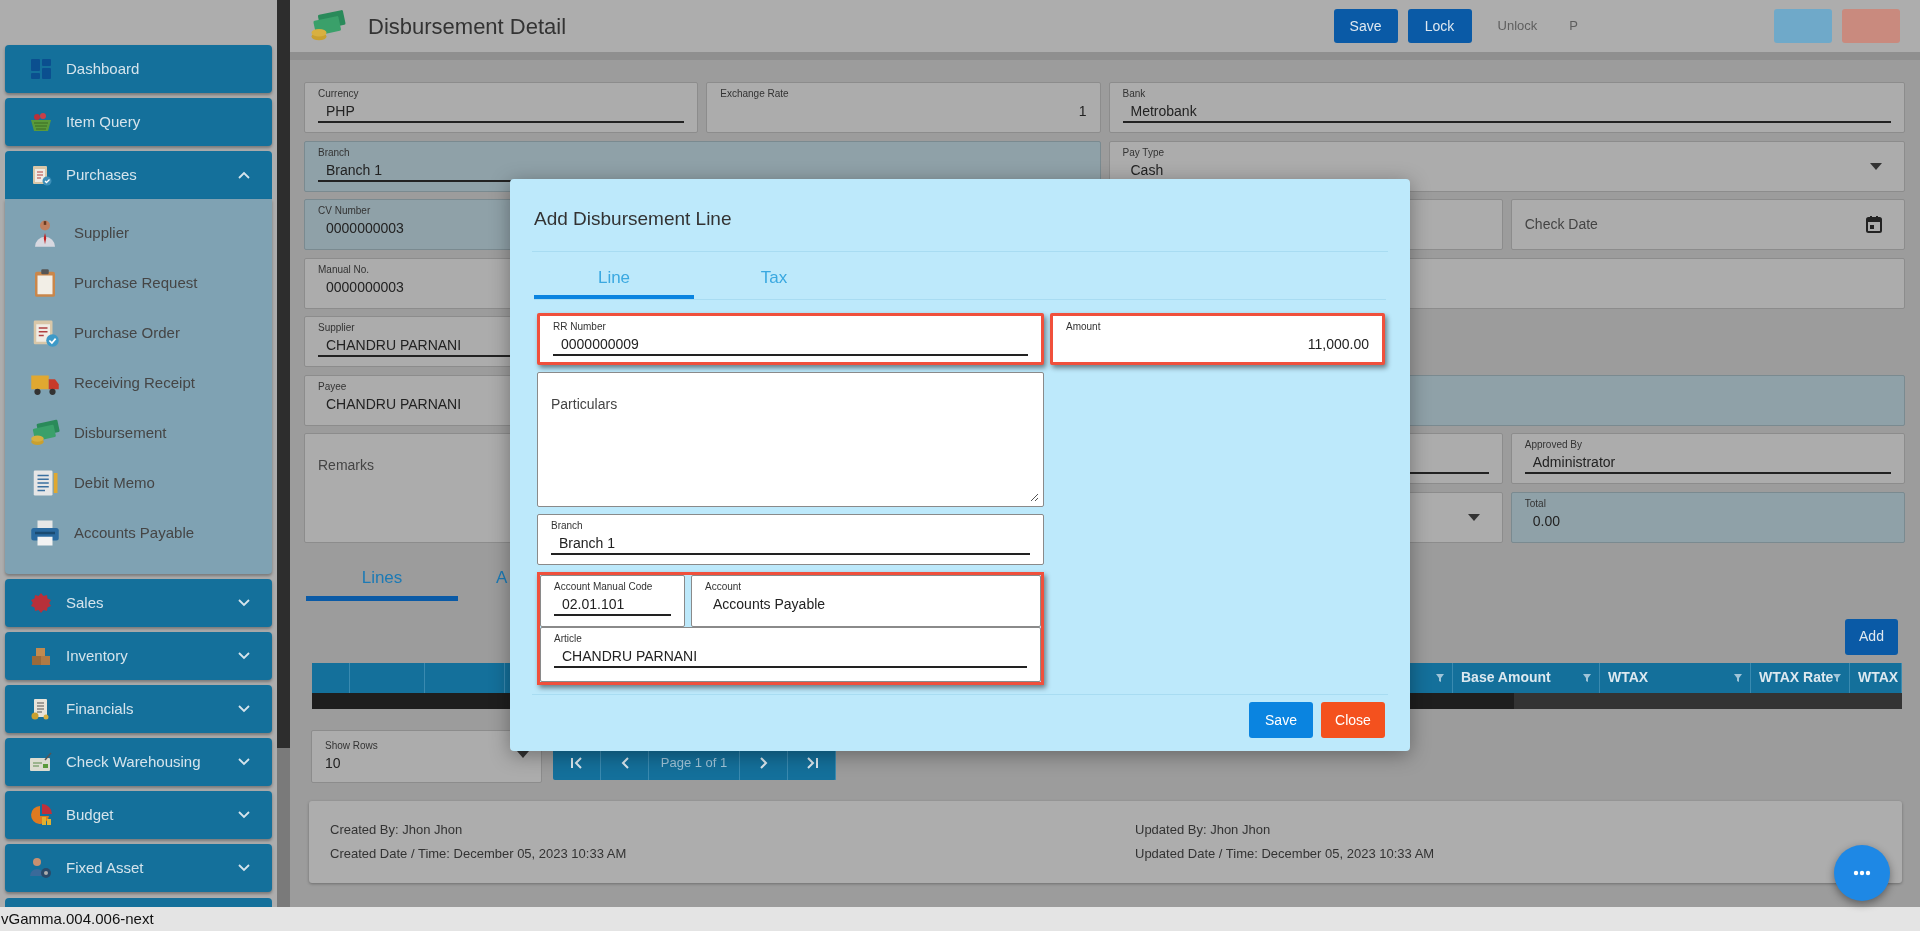  Describe the element at coordinates (1573, 26) in the screenshot. I see `header-button: P` at that location.